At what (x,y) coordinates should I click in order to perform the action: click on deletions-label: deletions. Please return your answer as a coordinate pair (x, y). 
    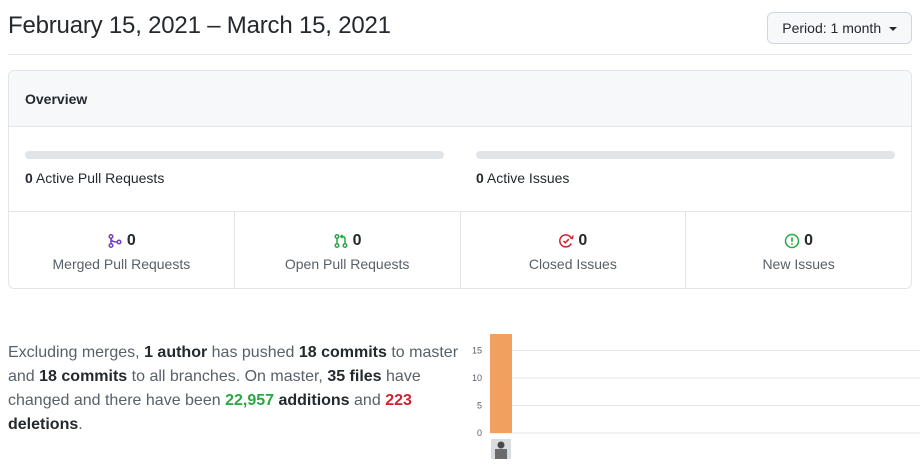
    Looking at the image, I should click on (43, 424).